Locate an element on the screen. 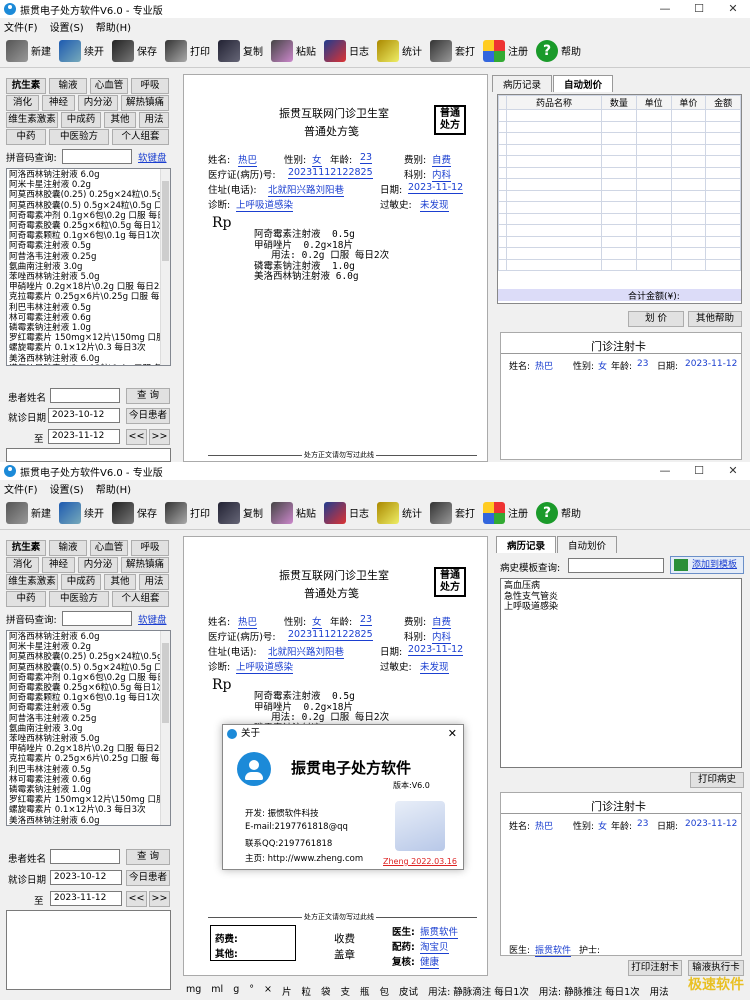 The width and height of the screenshot is (750, 1000). copy-button: 复制 is located at coordinates (240, 512).